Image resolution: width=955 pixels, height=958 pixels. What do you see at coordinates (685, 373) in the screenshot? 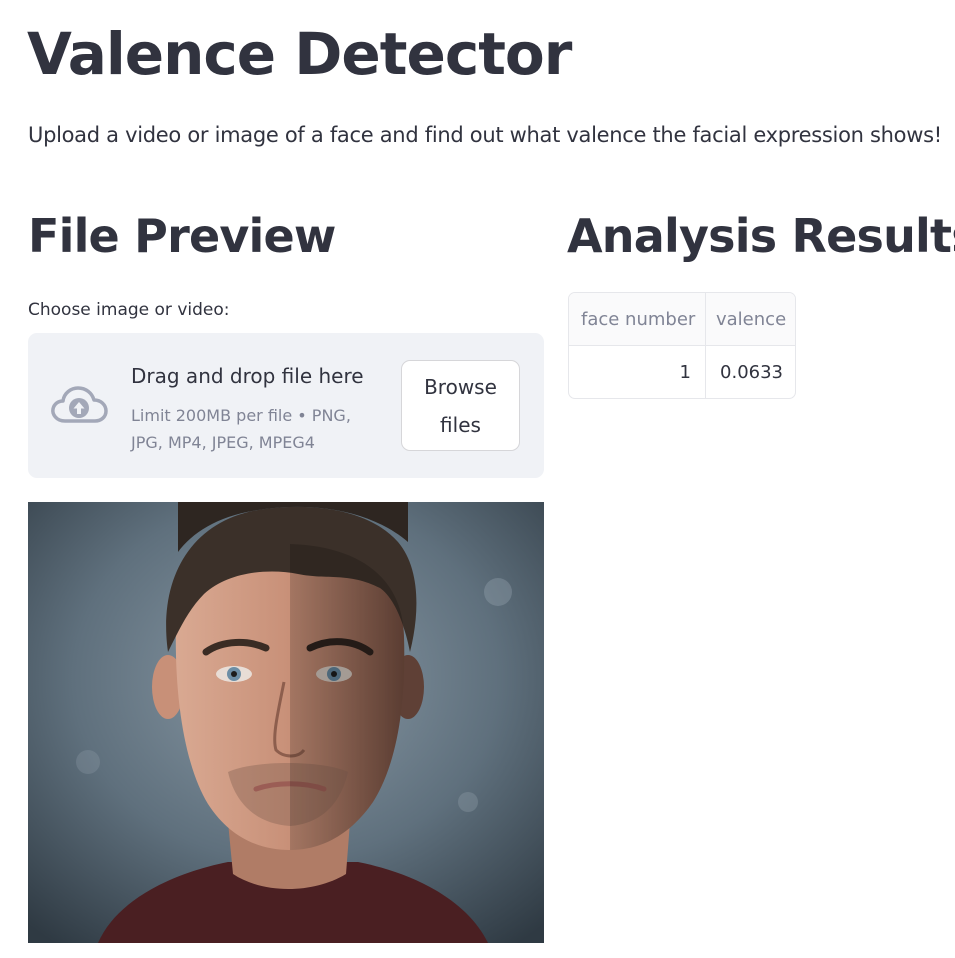
I see `table-cell-face-number: 1` at bounding box center [685, 373].